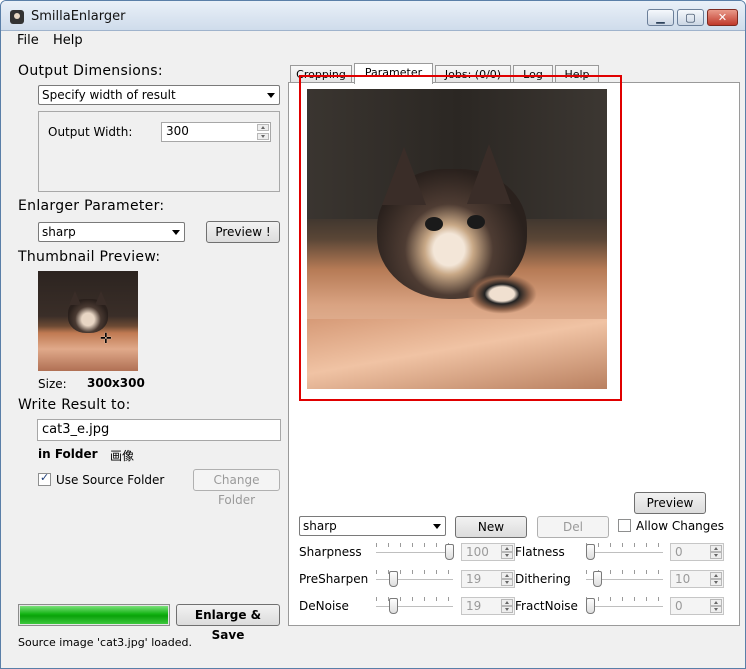 The height and width of the screenshot is (669, 746). I want to click on tab-help: Help, so click(577, 74).